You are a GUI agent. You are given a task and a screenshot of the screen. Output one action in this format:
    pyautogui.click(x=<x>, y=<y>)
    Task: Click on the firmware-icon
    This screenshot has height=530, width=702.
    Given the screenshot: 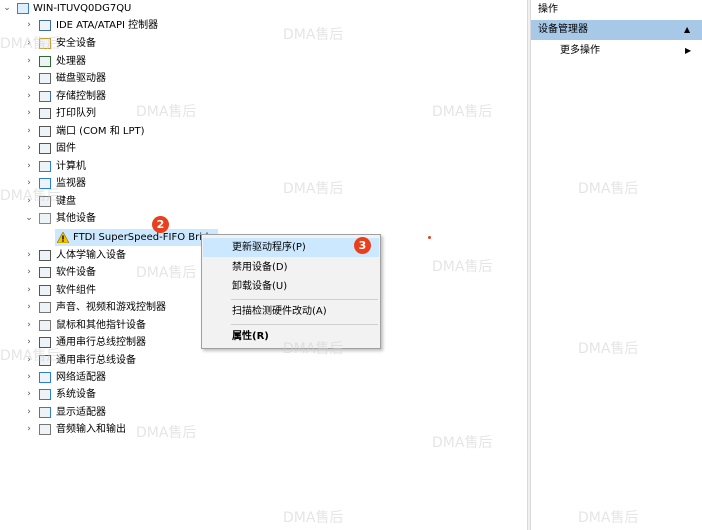 What is the action you would take?
    pyautogui.click(x=45, y=148)
    